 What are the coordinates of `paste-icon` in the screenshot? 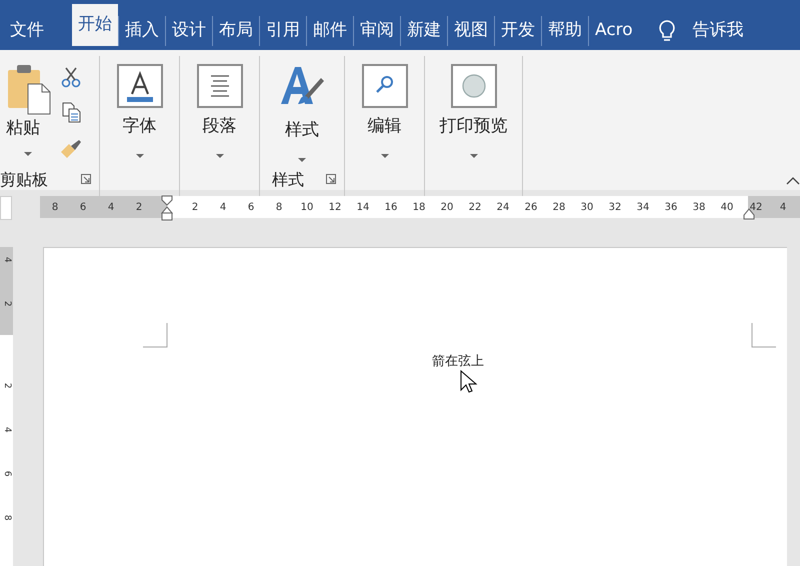 It's located at (29, 89).